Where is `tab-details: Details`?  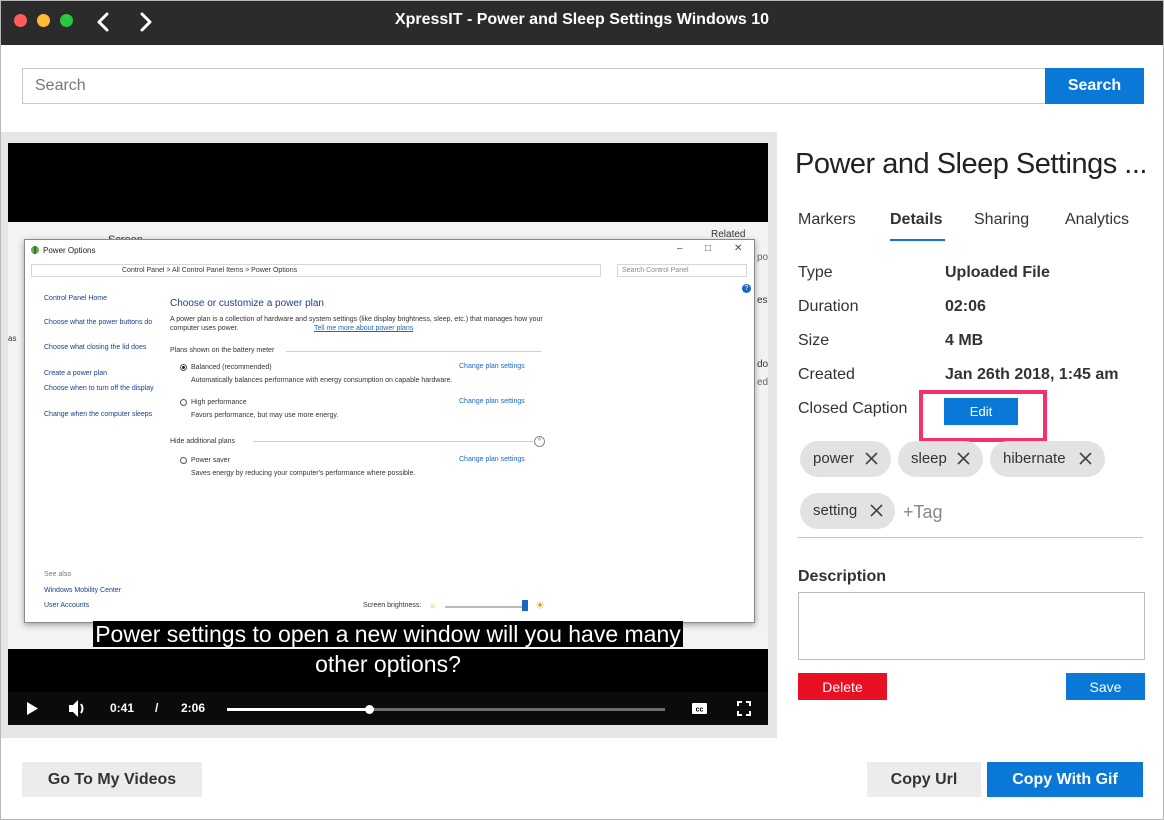
tab-details: Details is located at coordinates (916, 220).